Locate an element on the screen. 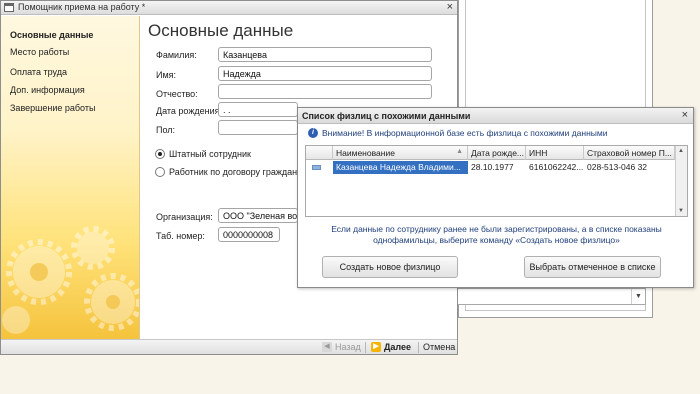 The image size is (700, 394). radio-staff-label: Штатный сотрудник is located at coordinates (210, 154).